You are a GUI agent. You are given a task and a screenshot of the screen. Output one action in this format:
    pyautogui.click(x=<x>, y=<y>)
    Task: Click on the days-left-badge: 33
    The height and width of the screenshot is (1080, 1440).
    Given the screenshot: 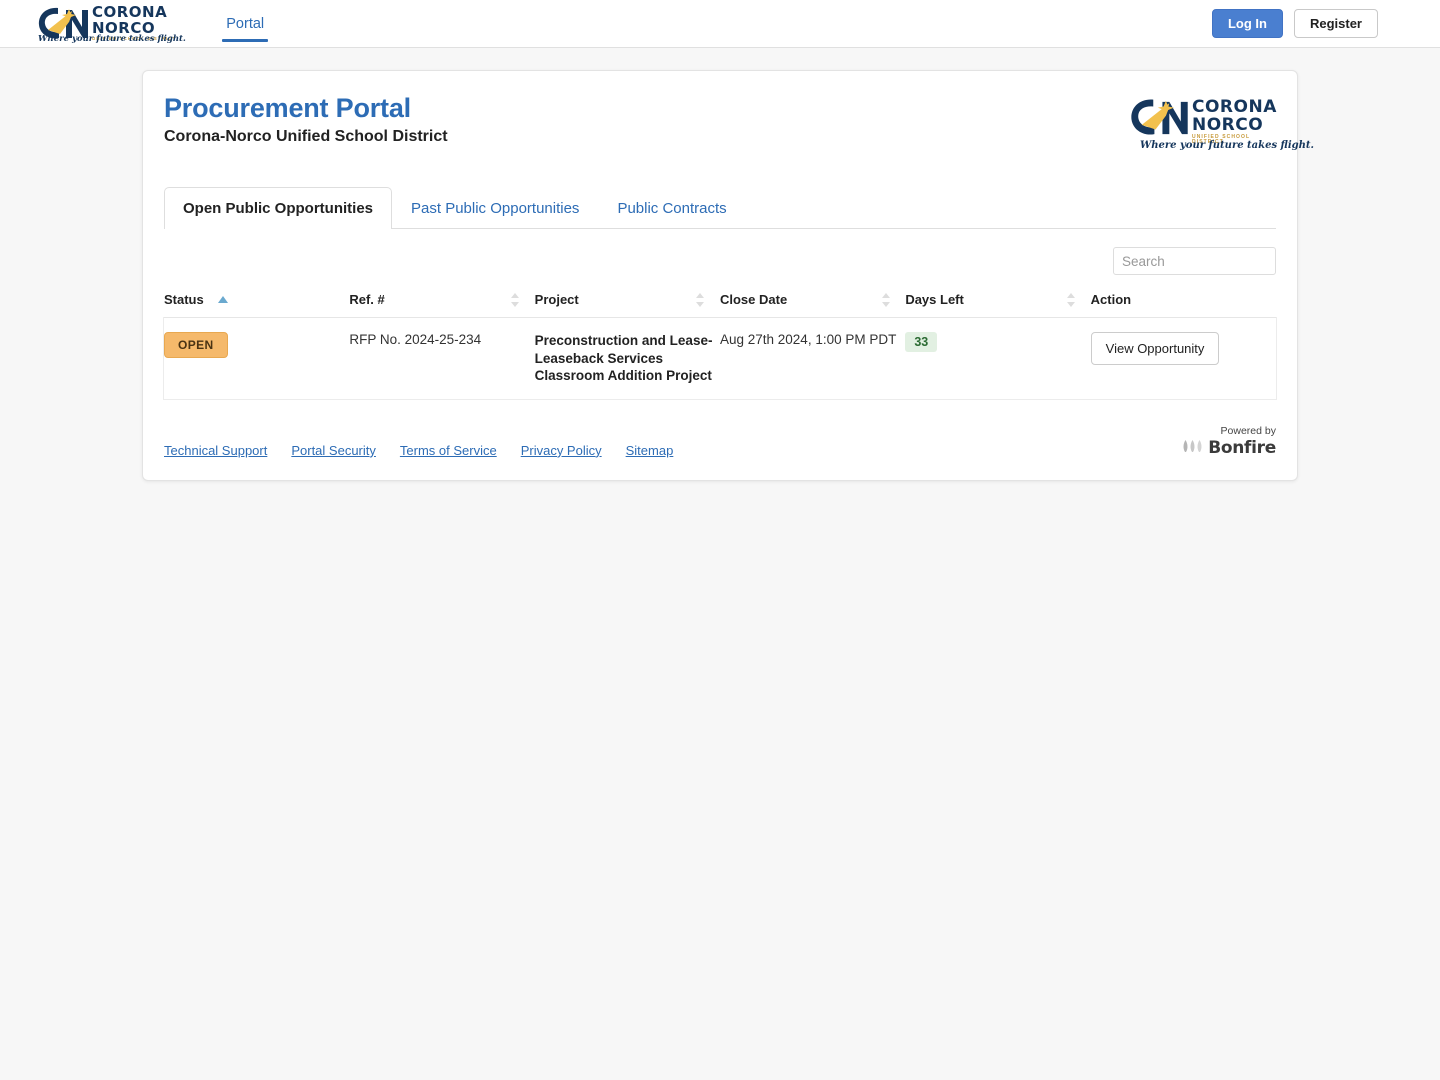 What is the action you would take?
    pyautogui.click(x=921, y=342)
    